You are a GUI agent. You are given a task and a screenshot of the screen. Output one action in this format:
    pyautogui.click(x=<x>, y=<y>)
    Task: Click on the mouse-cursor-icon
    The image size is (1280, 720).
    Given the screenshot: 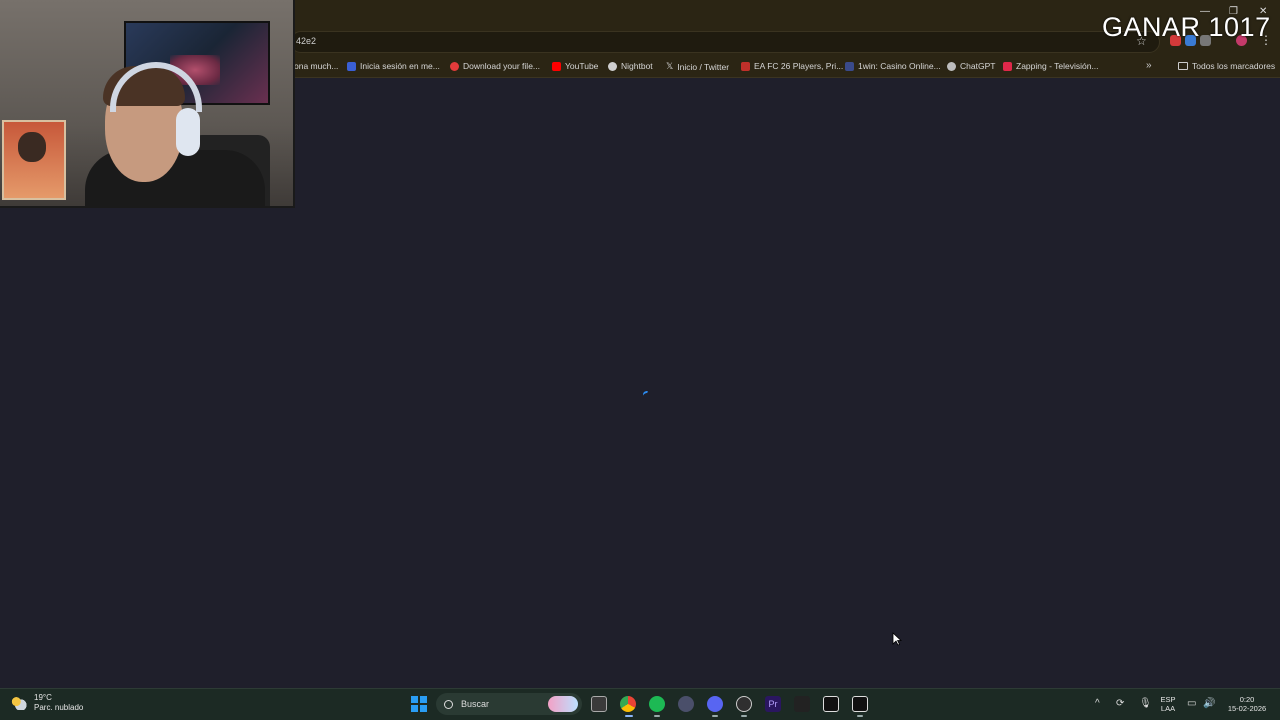 What is the action you would take?
    pyautogui.click(x=897, y=639)
    